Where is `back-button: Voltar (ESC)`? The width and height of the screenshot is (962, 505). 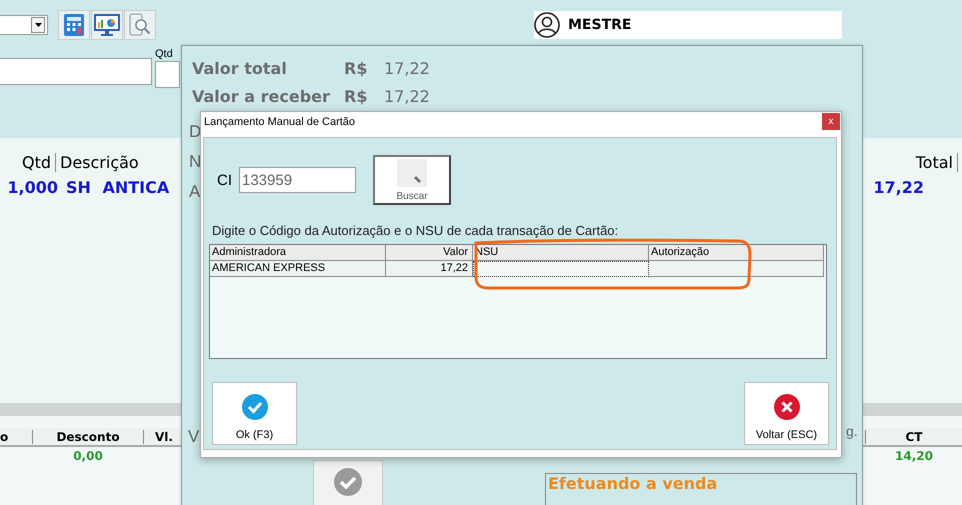
back-button: Voltar (ESC) is located at coordinates (786, 413).